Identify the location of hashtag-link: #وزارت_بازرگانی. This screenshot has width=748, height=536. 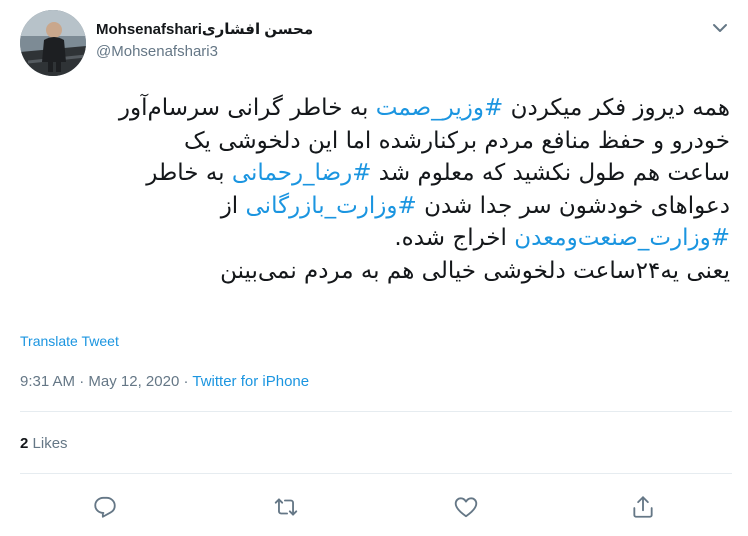
(331, 206).